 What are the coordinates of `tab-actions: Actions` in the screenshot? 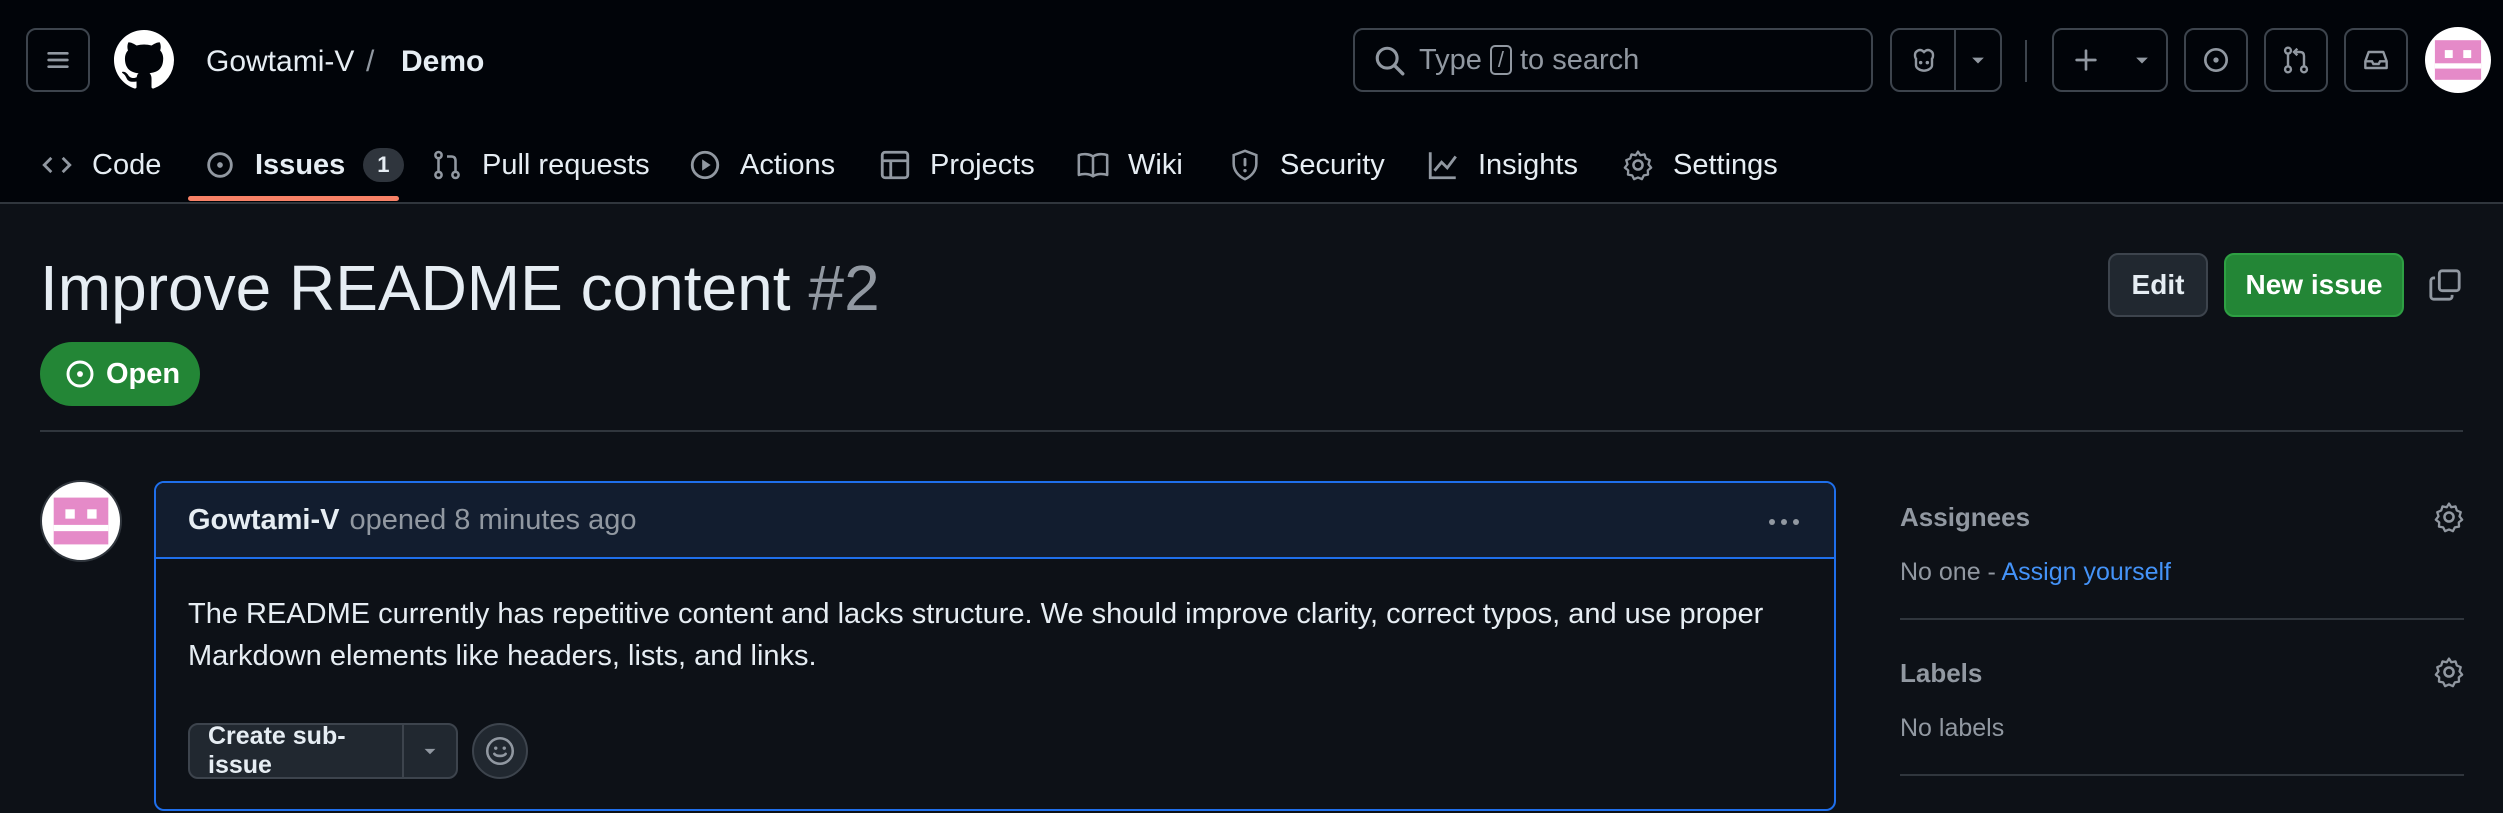 It's located at (761, 165).